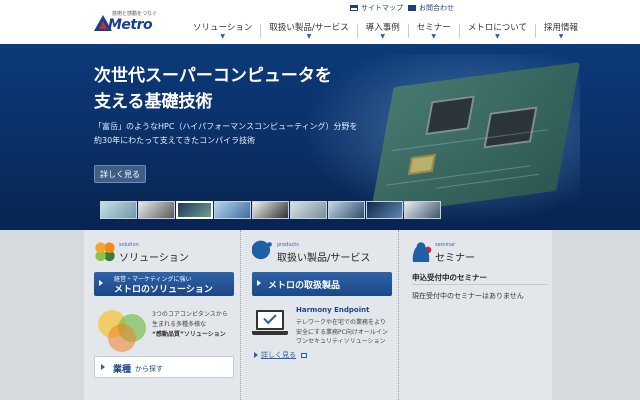 The height and width of the screenshot is (400, 640). What do you see at coordinates (308, 32) in the screenshot?
I see `nav-products: 取扱い製品/サービス ▼` at bounding box center [308, 32].